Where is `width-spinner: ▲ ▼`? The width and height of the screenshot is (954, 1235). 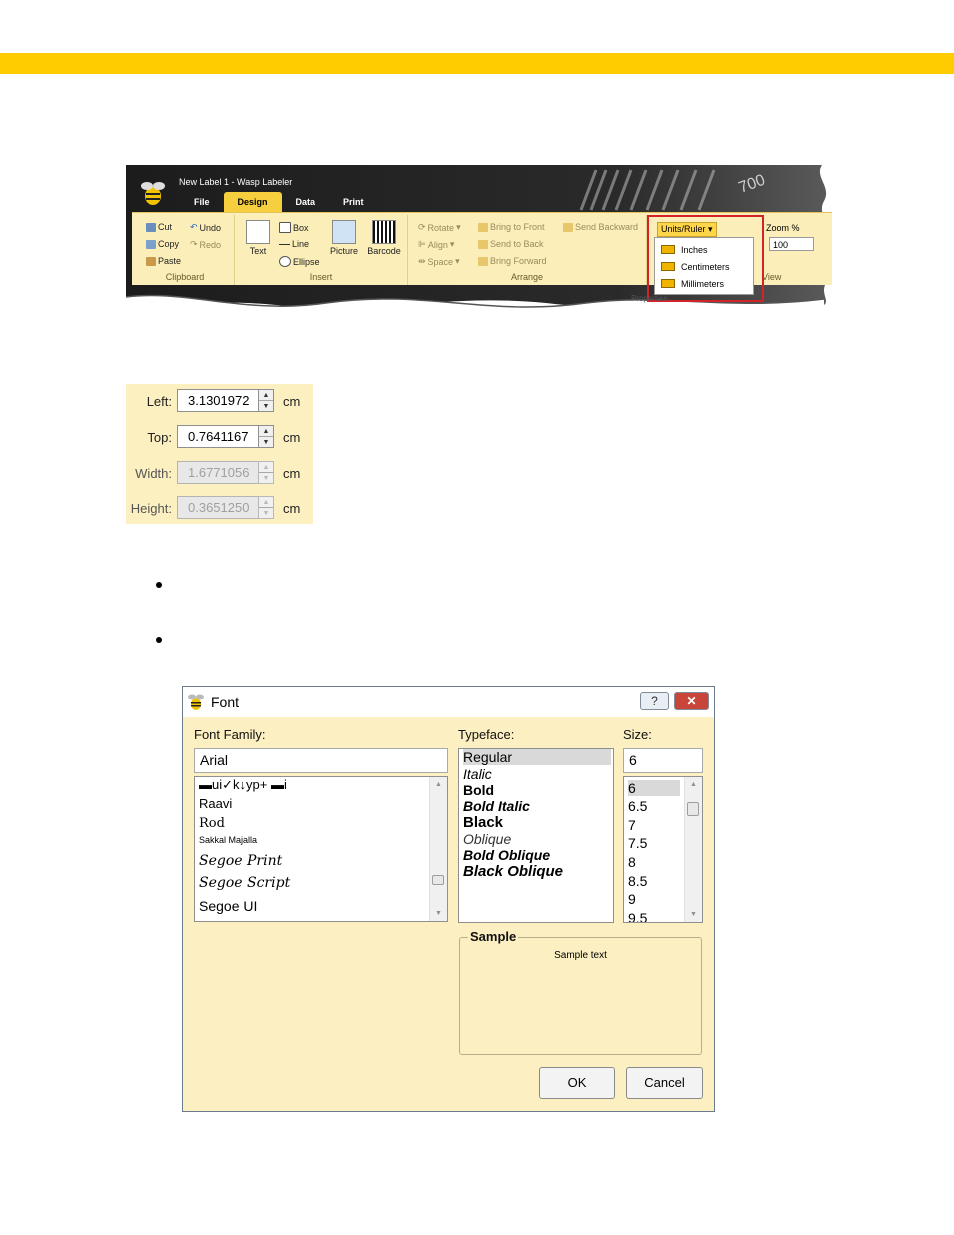
width-spinner: ▲ ▼ is located at coordinates (266, 472).